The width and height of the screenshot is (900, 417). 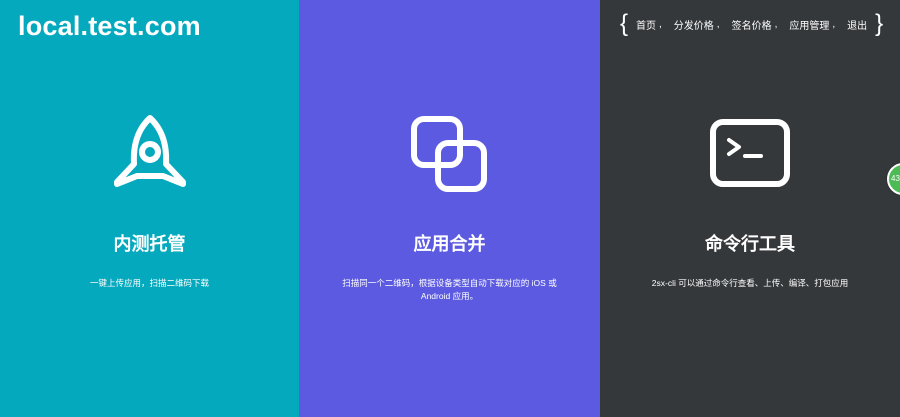 I want to click on nav-item-signing-pricing: 签名价格, so click(x=752, y=24).